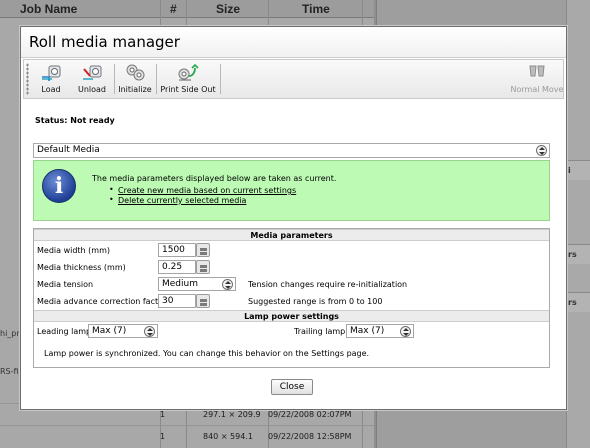  What do you see at coordinates (75, 120) in the screenshot?
I see `status-text: Status: Not ready` at bounding box center [75, 120].